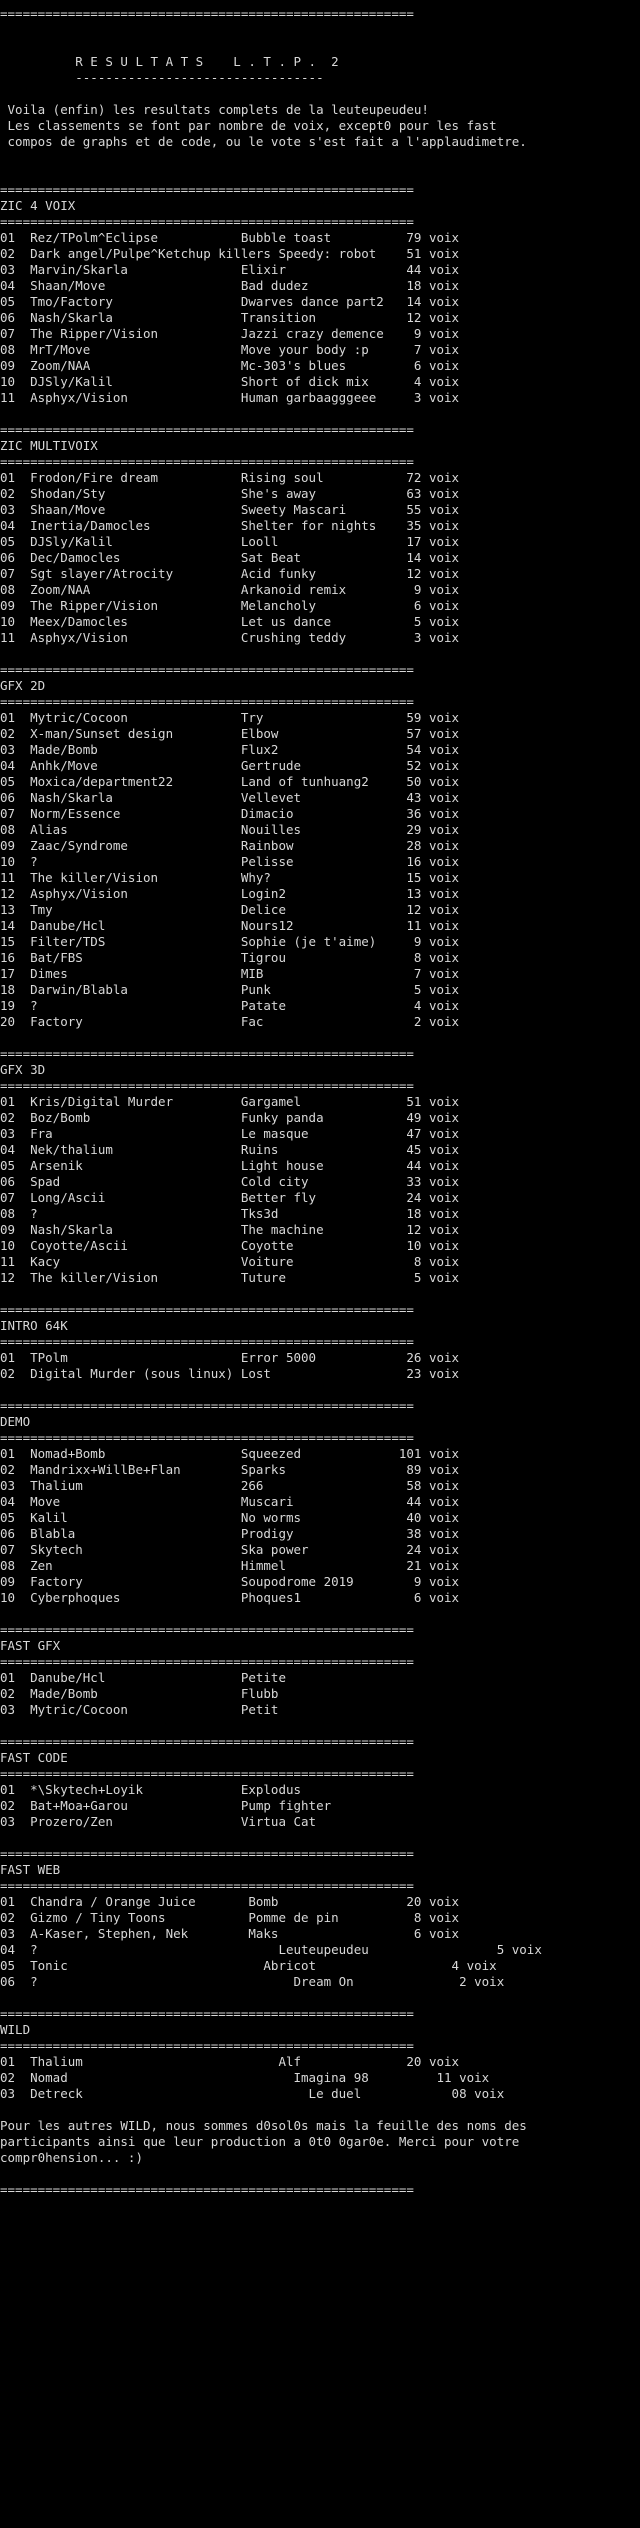 This screenshot has height=2528, width=640. Describe the element at coordinates (230, 1565) in the screenshot. I see `text-line: 08 Zen Himmel 21 voix` at that location.